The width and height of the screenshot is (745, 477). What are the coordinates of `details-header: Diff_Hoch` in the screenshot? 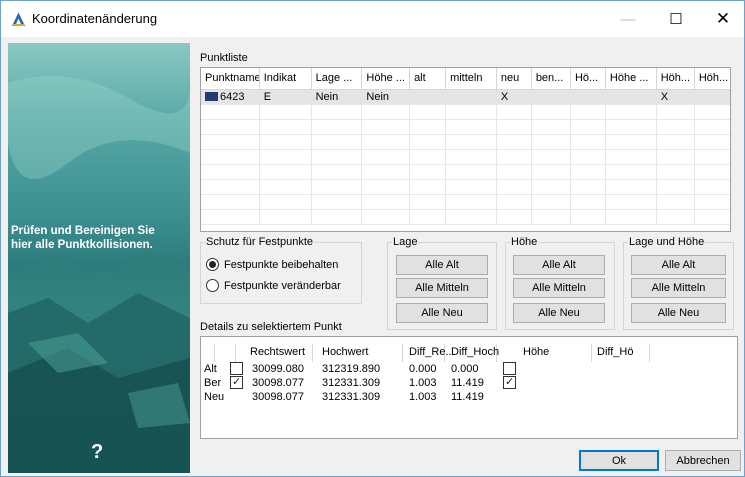 It's located at (475, 352).